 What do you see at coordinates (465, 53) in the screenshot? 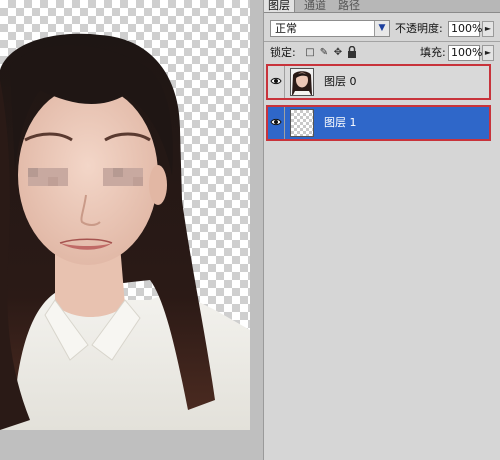
I see `fill-input: 100%` at bounding box center [465, 53].